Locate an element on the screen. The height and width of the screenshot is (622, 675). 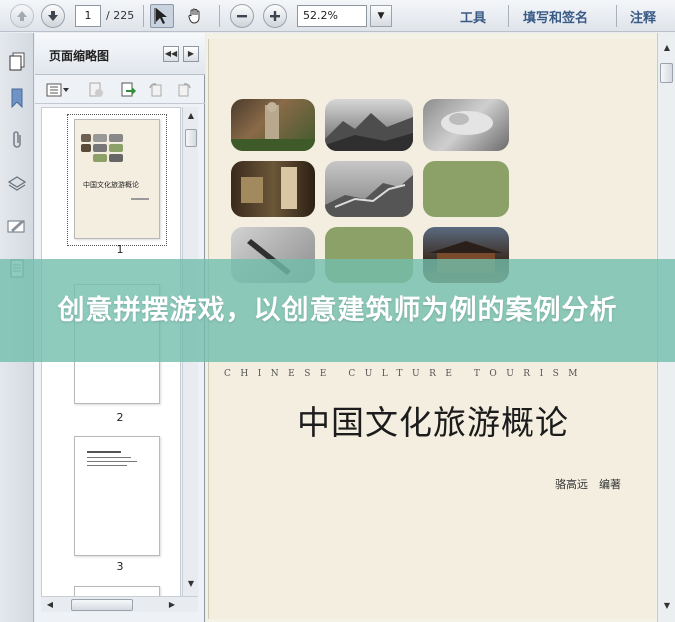
page-number-input: 1 is located at coordinates (88, 16).